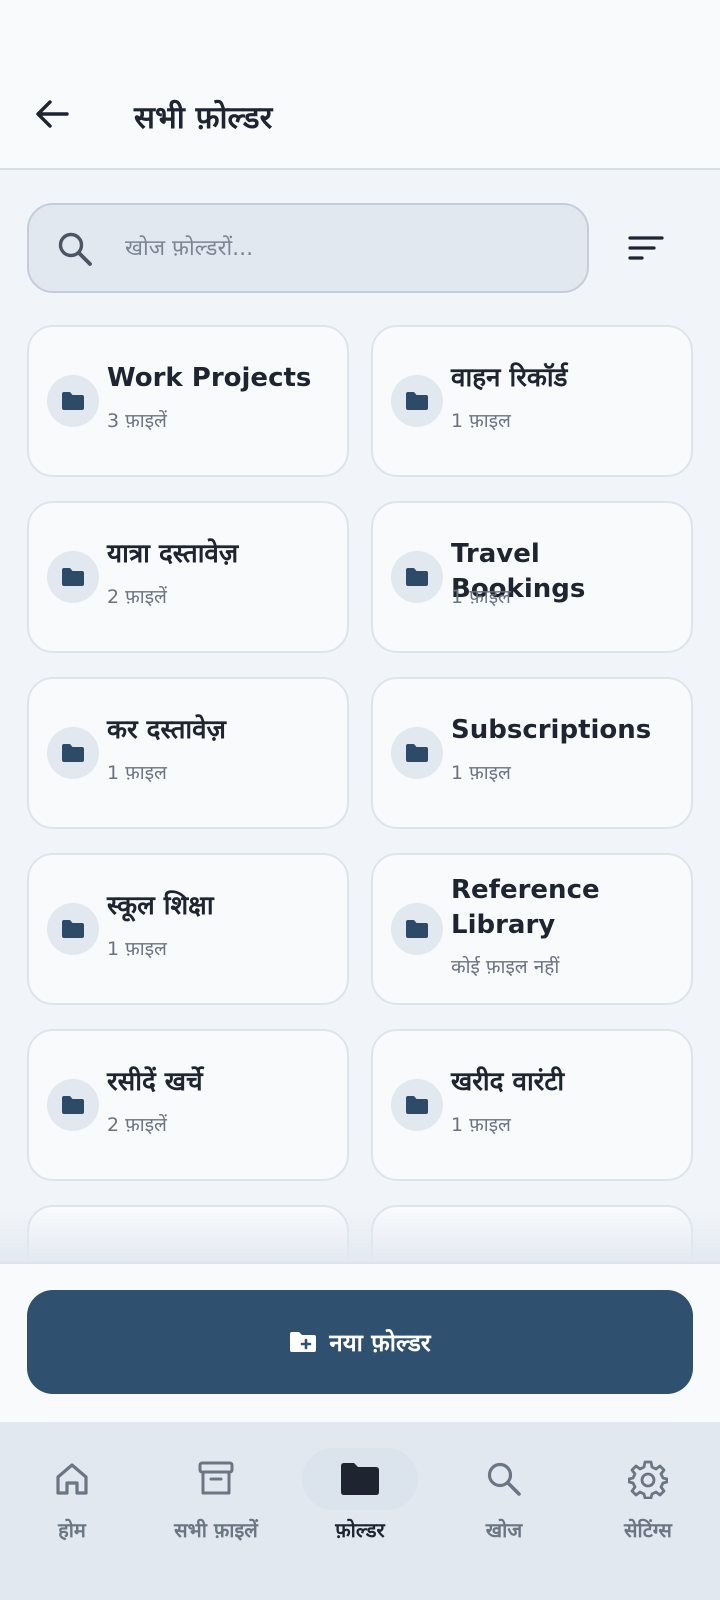  I want to click on bottom-navigation: होम सभी फ़ाइलें फ़ोल्डर खोज सेटिंग्स, so click(360, 1511).